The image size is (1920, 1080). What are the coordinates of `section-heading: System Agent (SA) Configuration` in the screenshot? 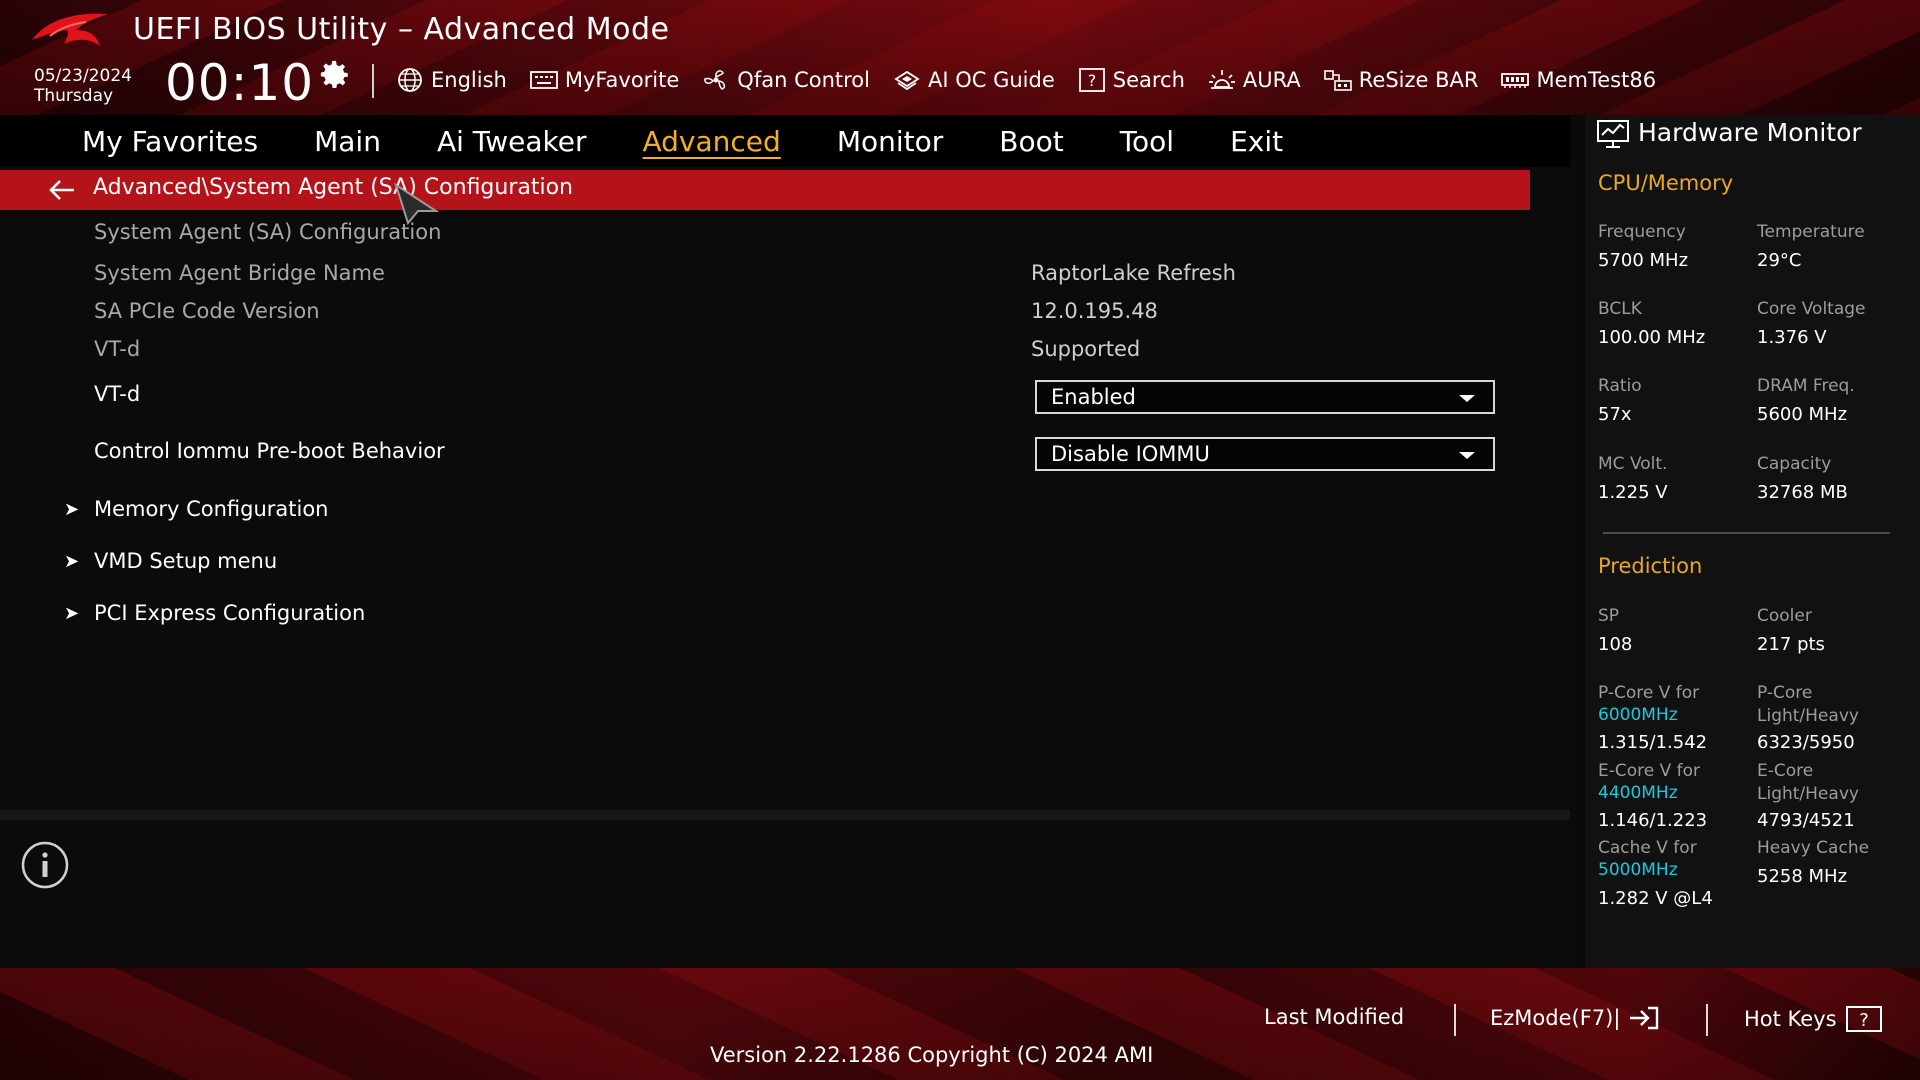 It's located at (268, 232).